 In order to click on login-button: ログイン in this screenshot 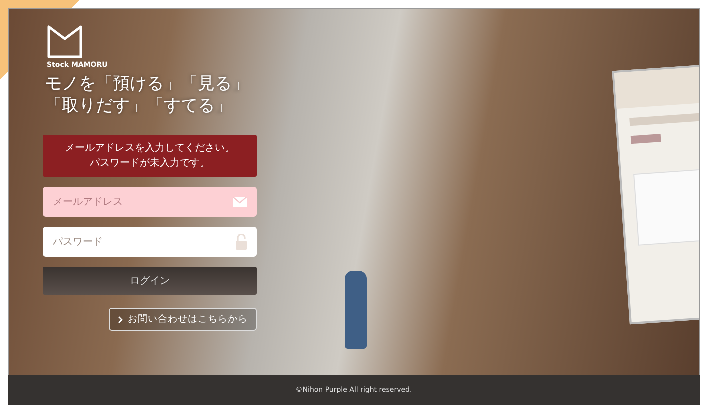, I will do `click(150, 281)`.